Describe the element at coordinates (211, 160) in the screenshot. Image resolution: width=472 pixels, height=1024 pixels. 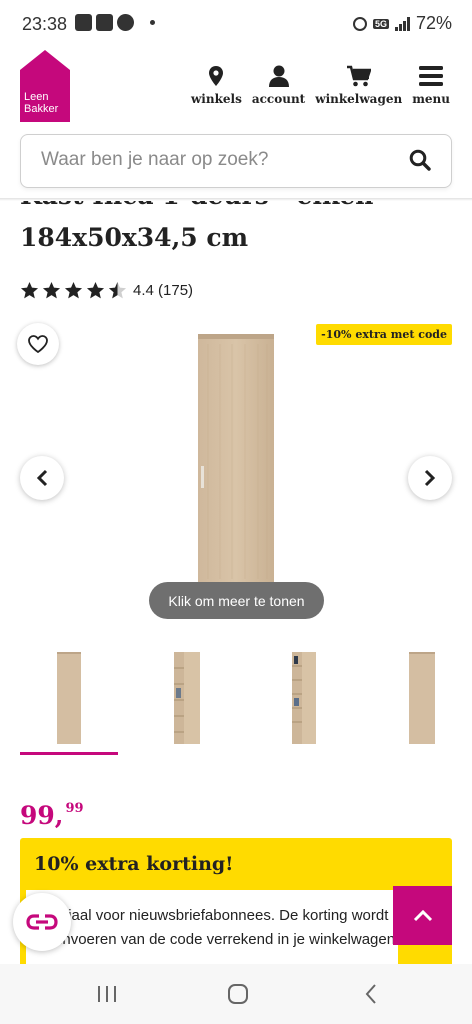
I see `search-input` at that location.